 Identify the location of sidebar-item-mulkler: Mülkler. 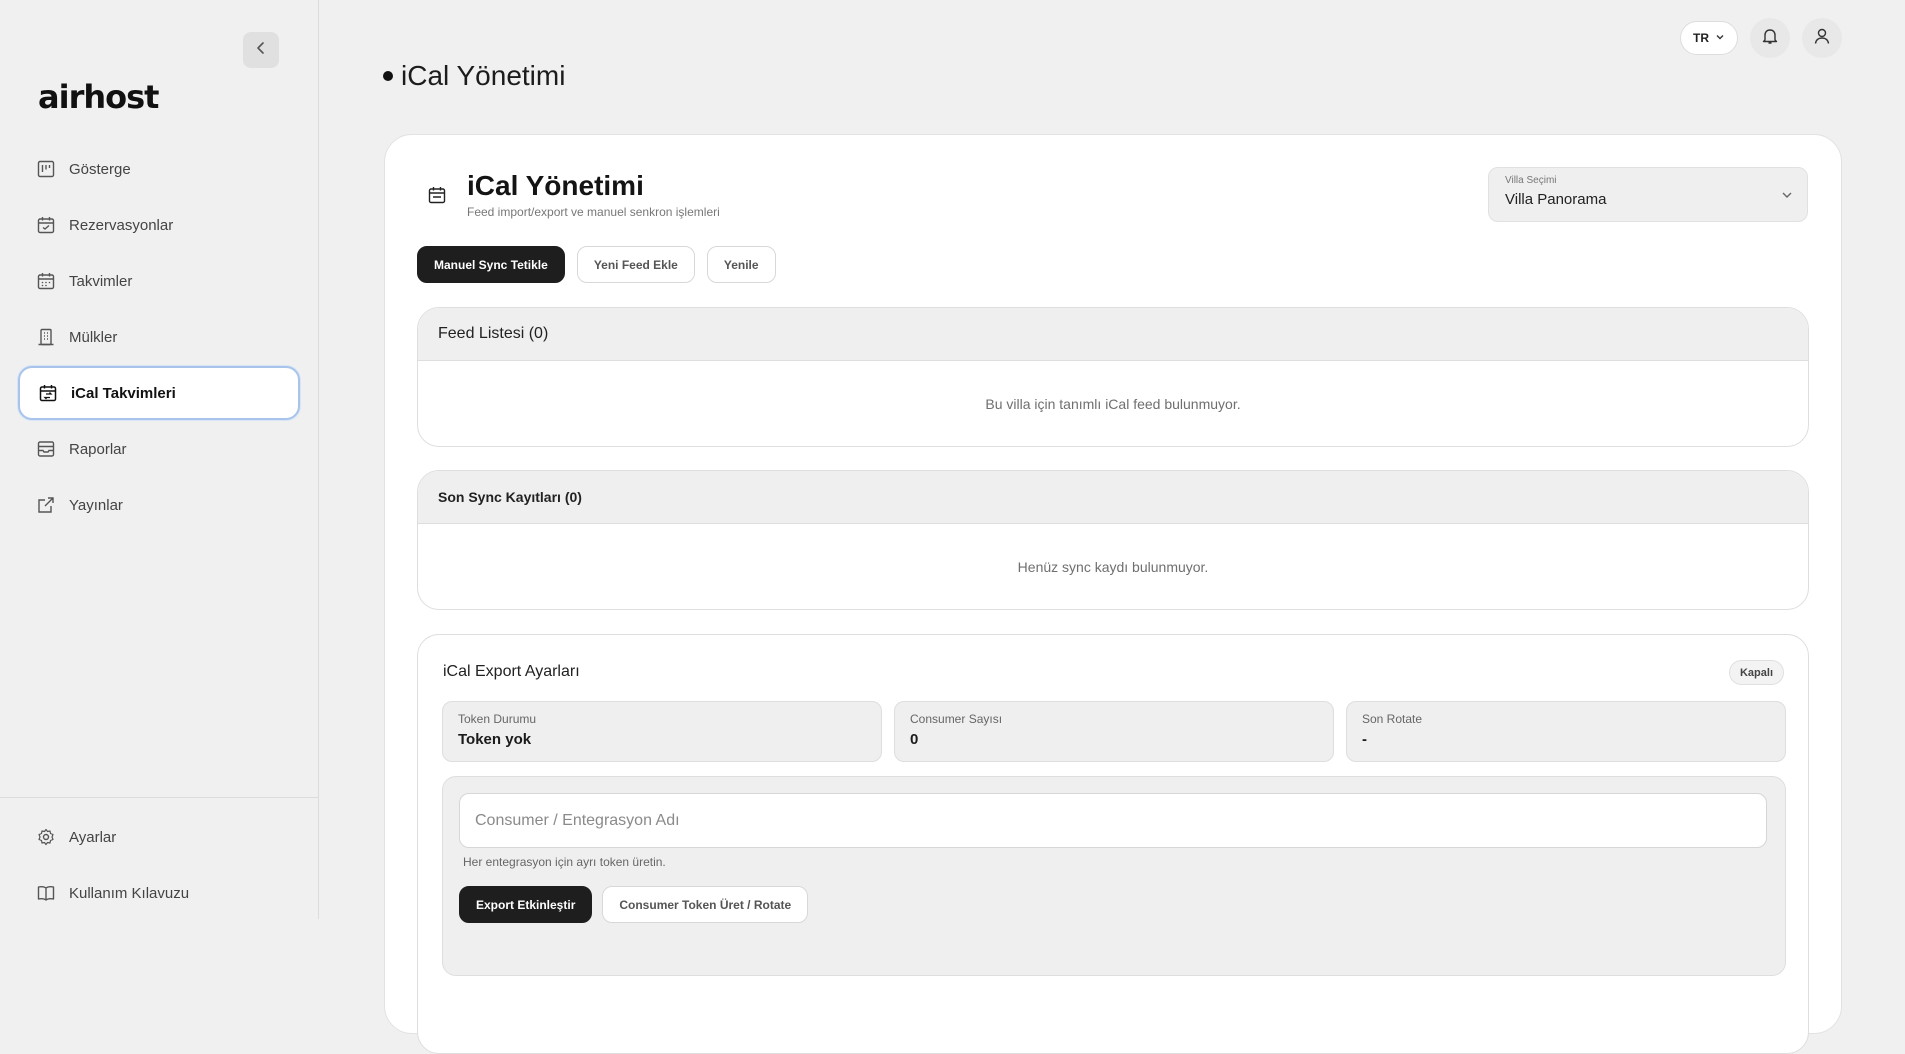
(159, 337).